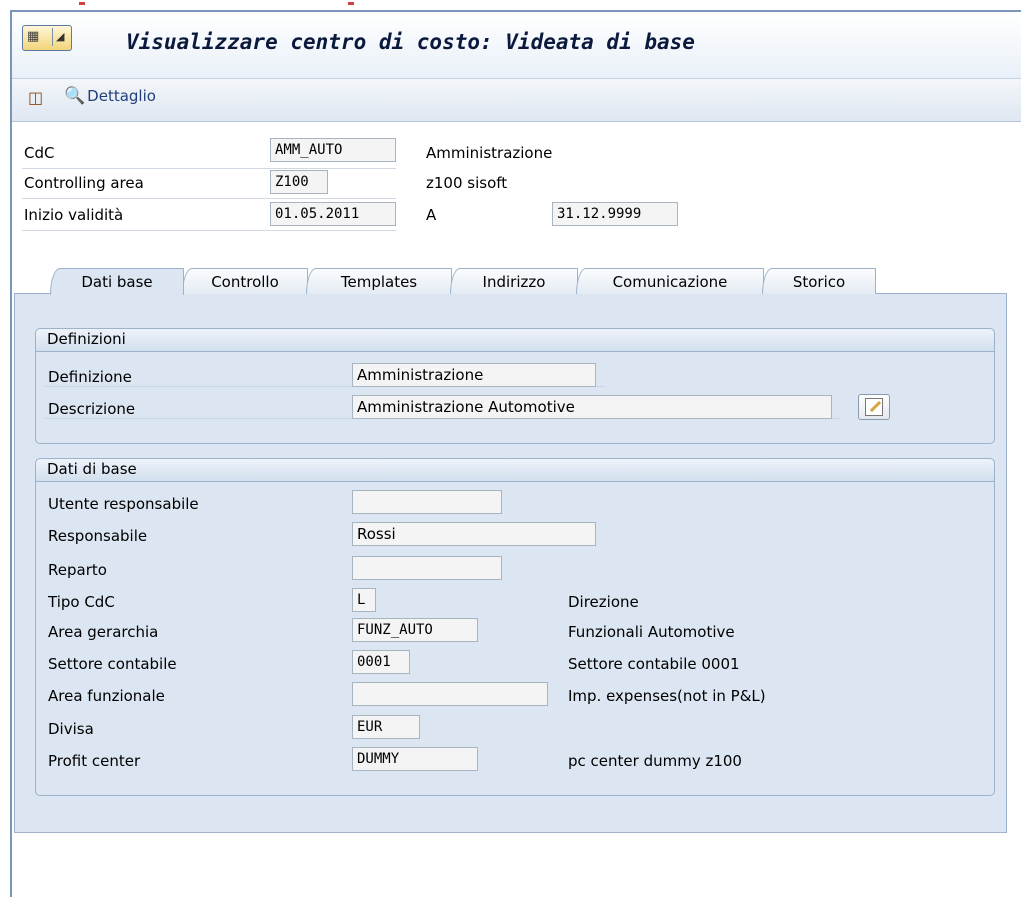  Describe the element at coordinates (670, 281) in the screenshot. I see `tab-comunicazione: Comunicazione` at that location.